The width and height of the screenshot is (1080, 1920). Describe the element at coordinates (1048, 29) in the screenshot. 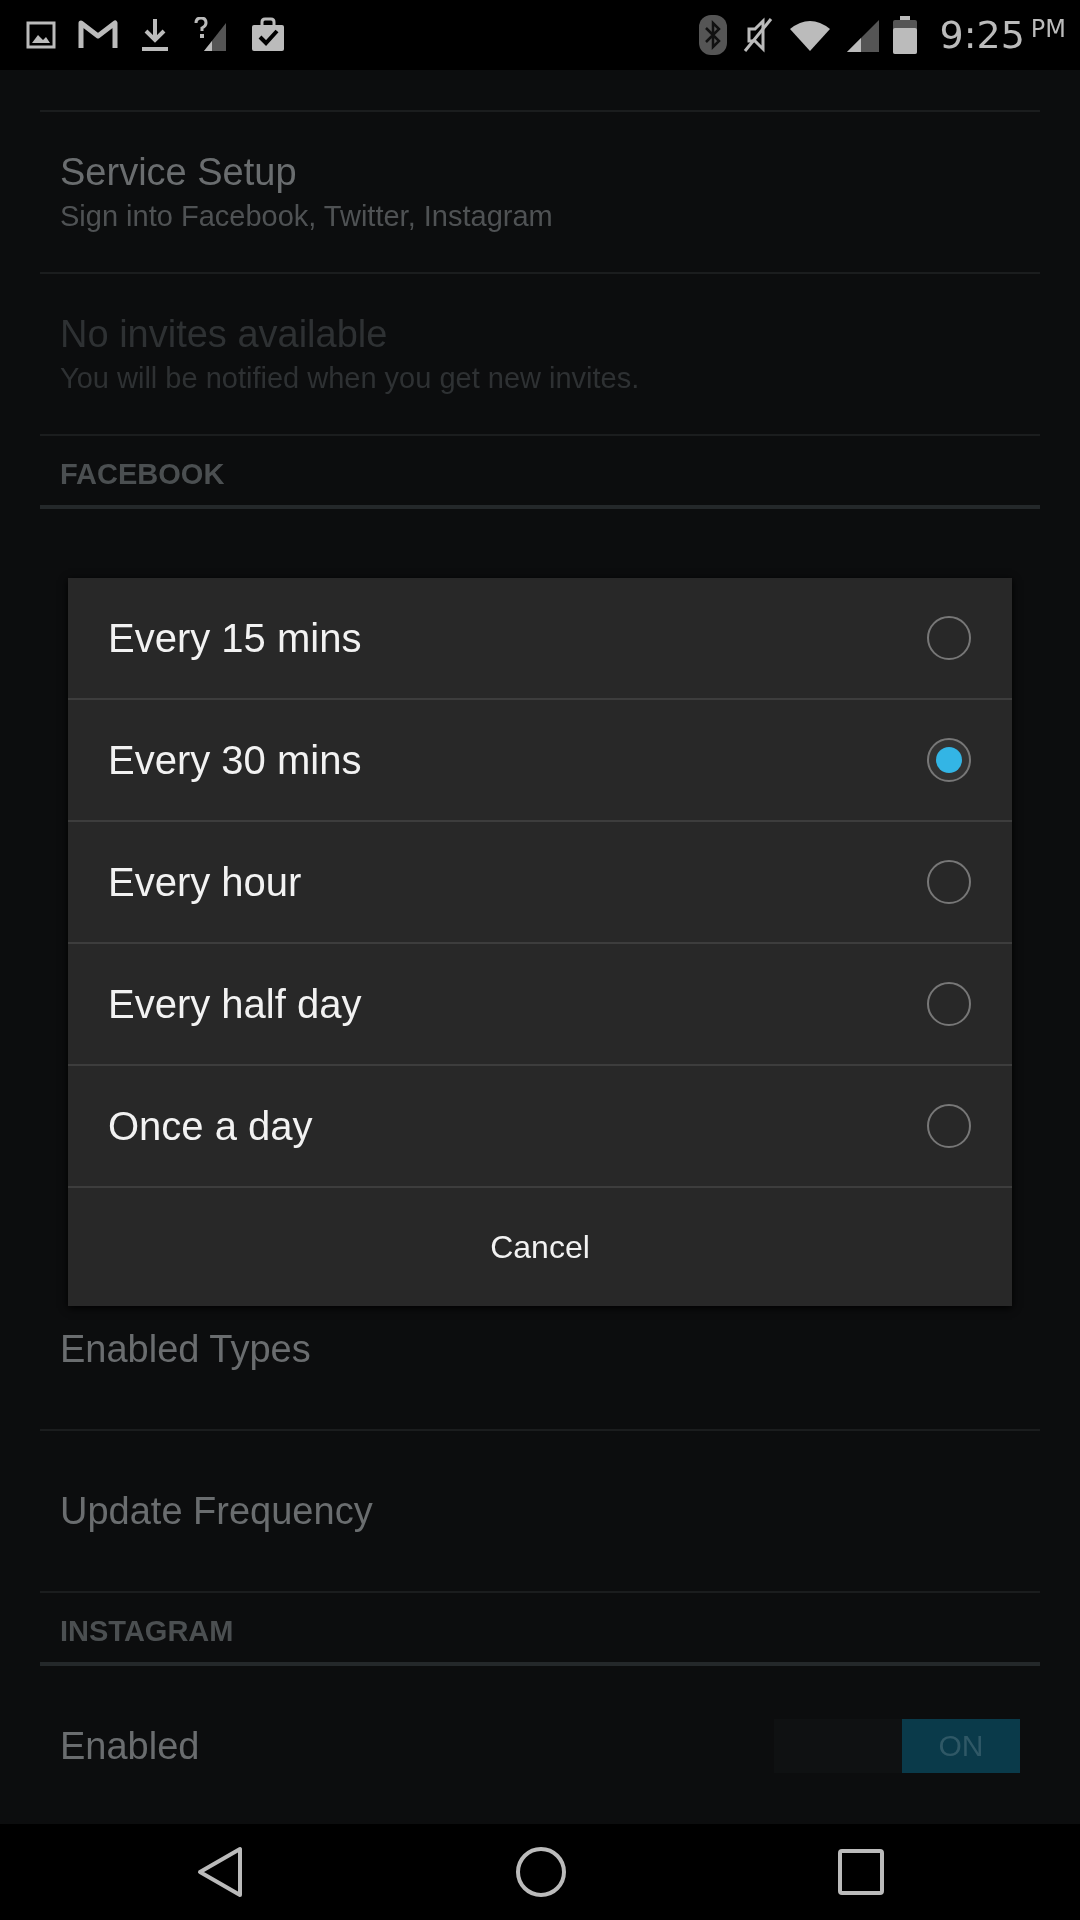

I see `clock-ampm: PM` at that location.